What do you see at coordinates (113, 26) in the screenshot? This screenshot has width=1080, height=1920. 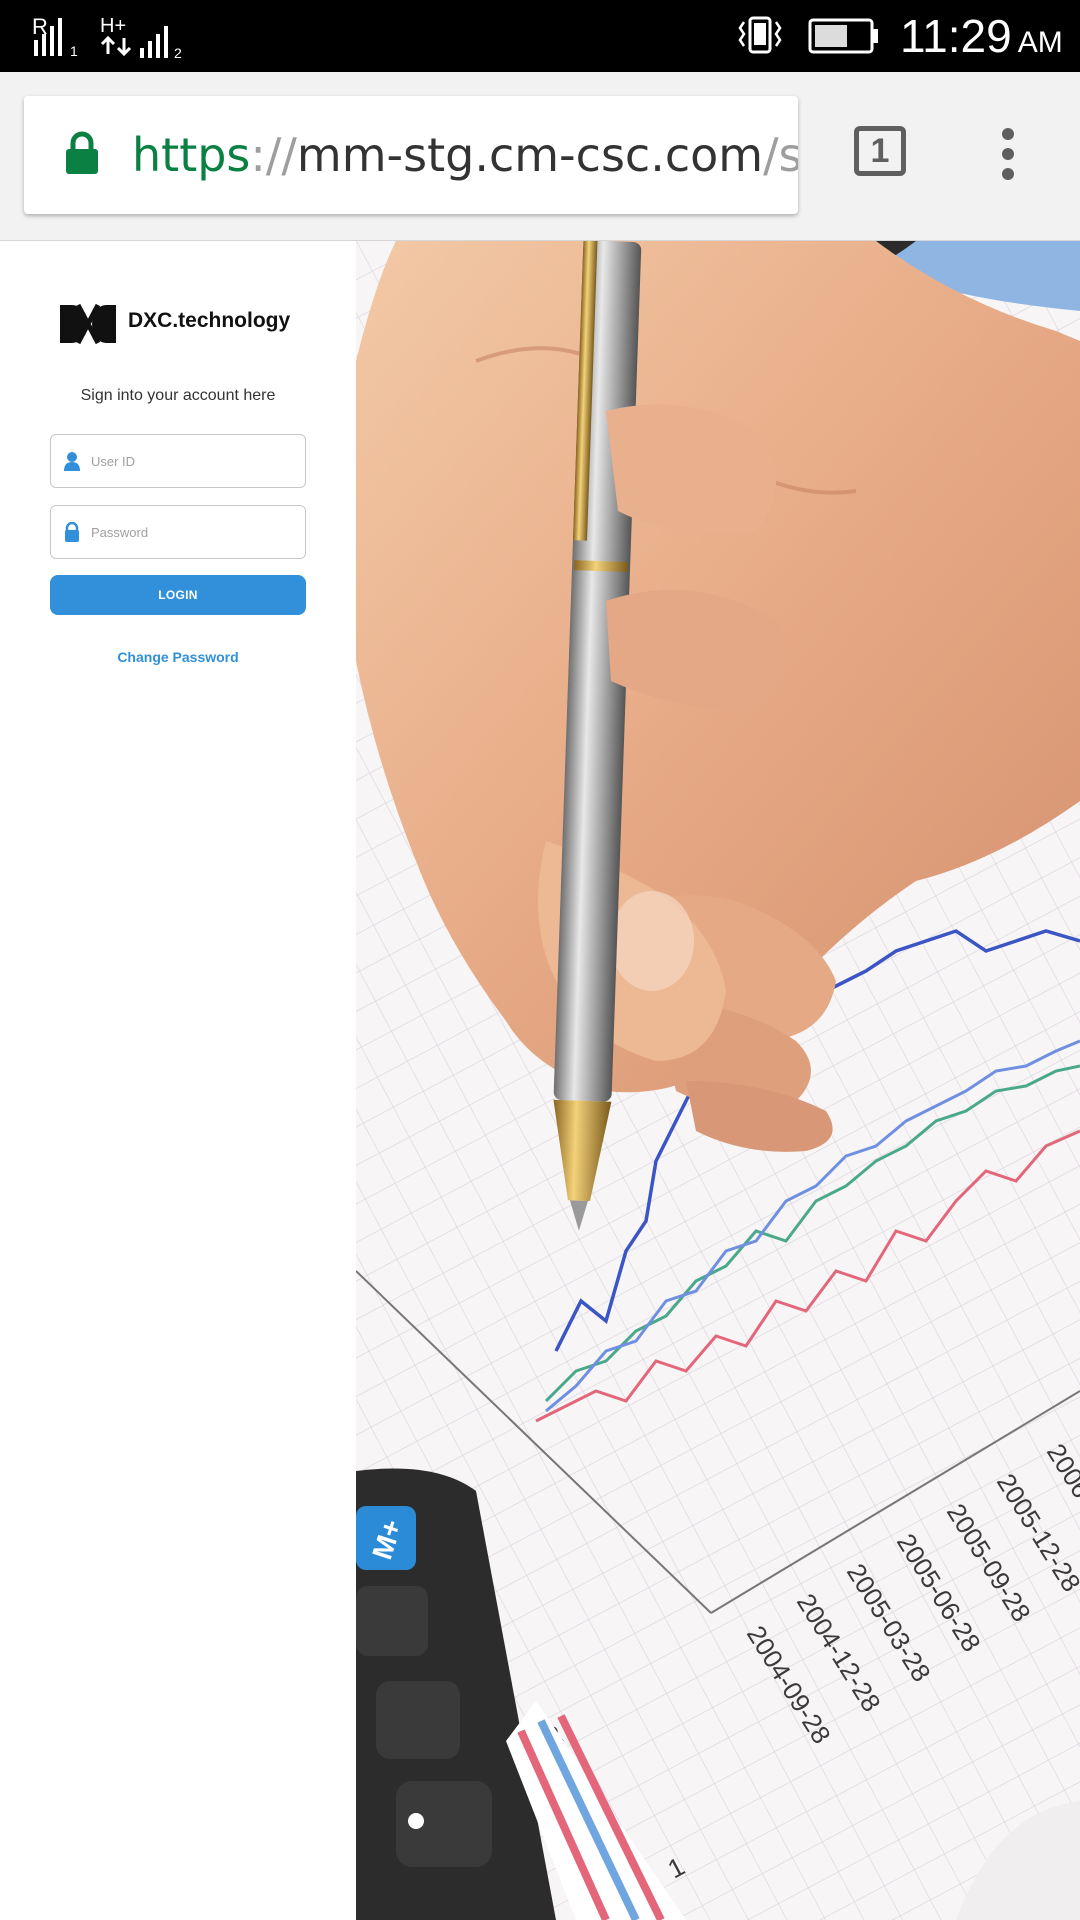 I see `svg-text: H+` at bounding box center [113, 26].